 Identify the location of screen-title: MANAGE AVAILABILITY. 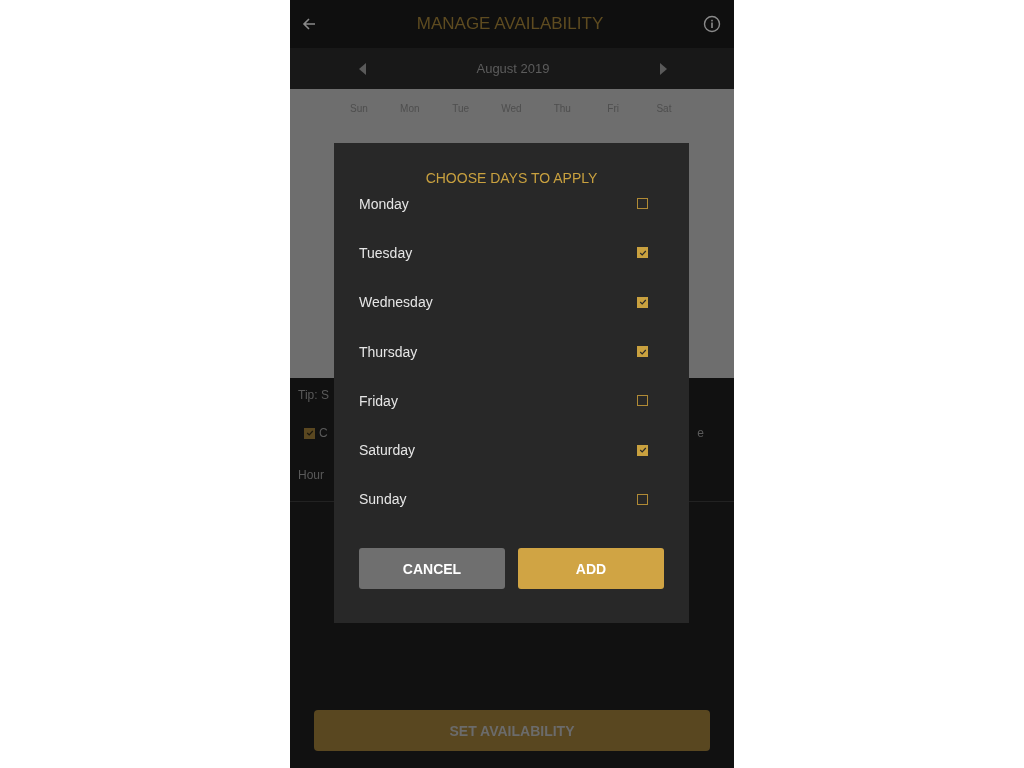
(510, 24).